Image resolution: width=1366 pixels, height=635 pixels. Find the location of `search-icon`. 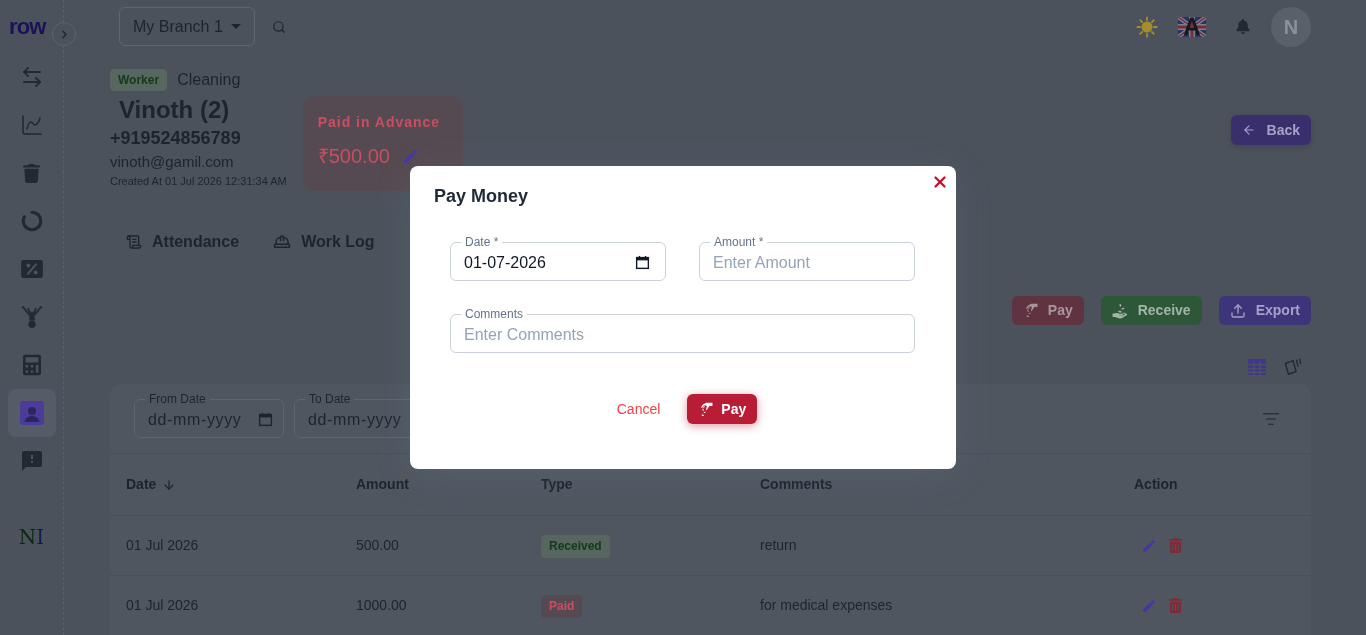

search-icon is located at coordinates (279, 26).